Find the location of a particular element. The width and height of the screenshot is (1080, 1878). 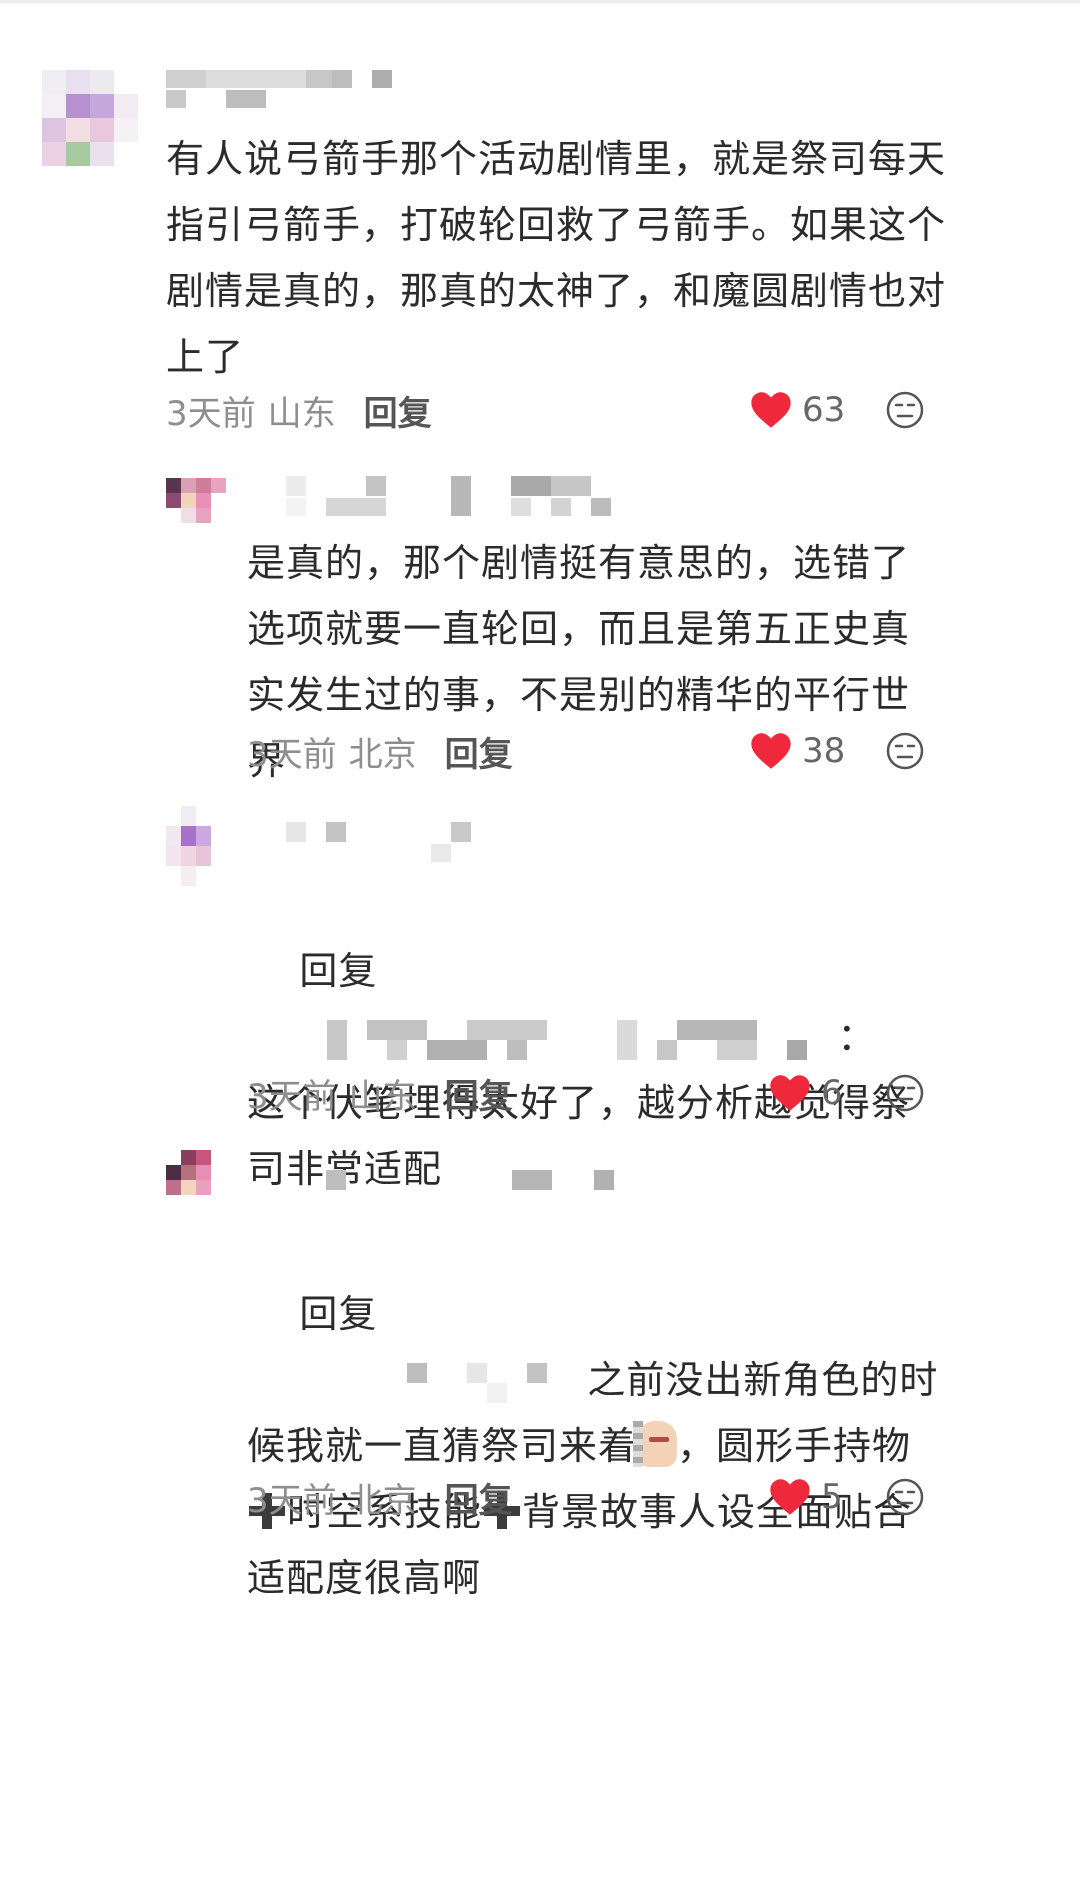

colon: ： is located at coordinates (857, 1037).